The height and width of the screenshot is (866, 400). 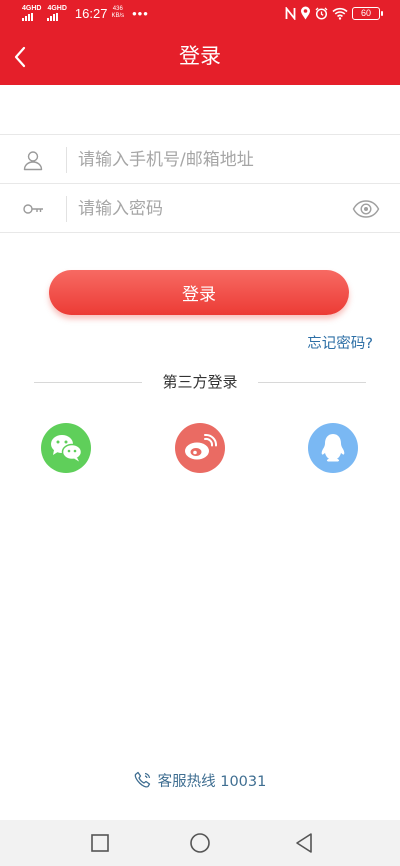 I want to click on network-type-1: 4GHD, so click(x=32, y=8).